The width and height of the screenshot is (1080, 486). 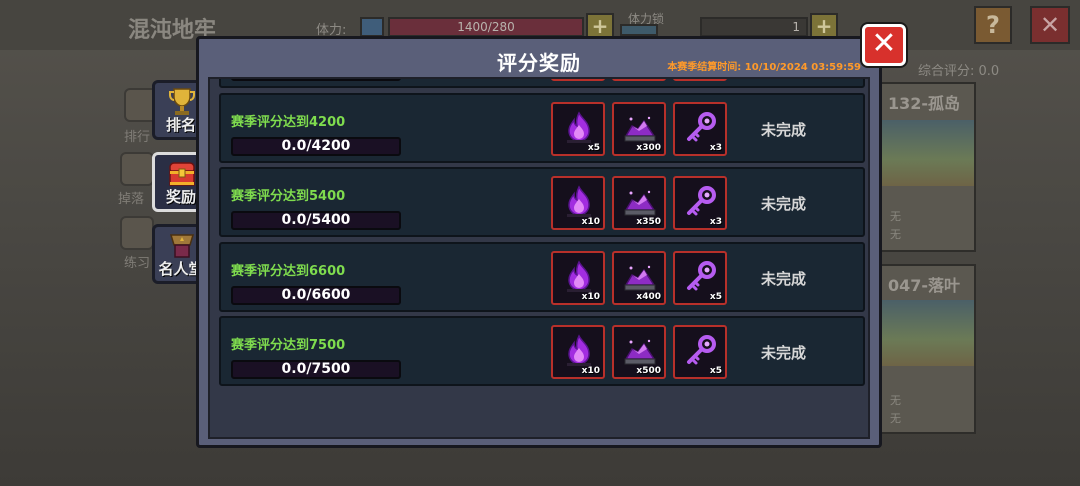 I want to click on stamina-lock-toggle, so click(x=639, y=30).